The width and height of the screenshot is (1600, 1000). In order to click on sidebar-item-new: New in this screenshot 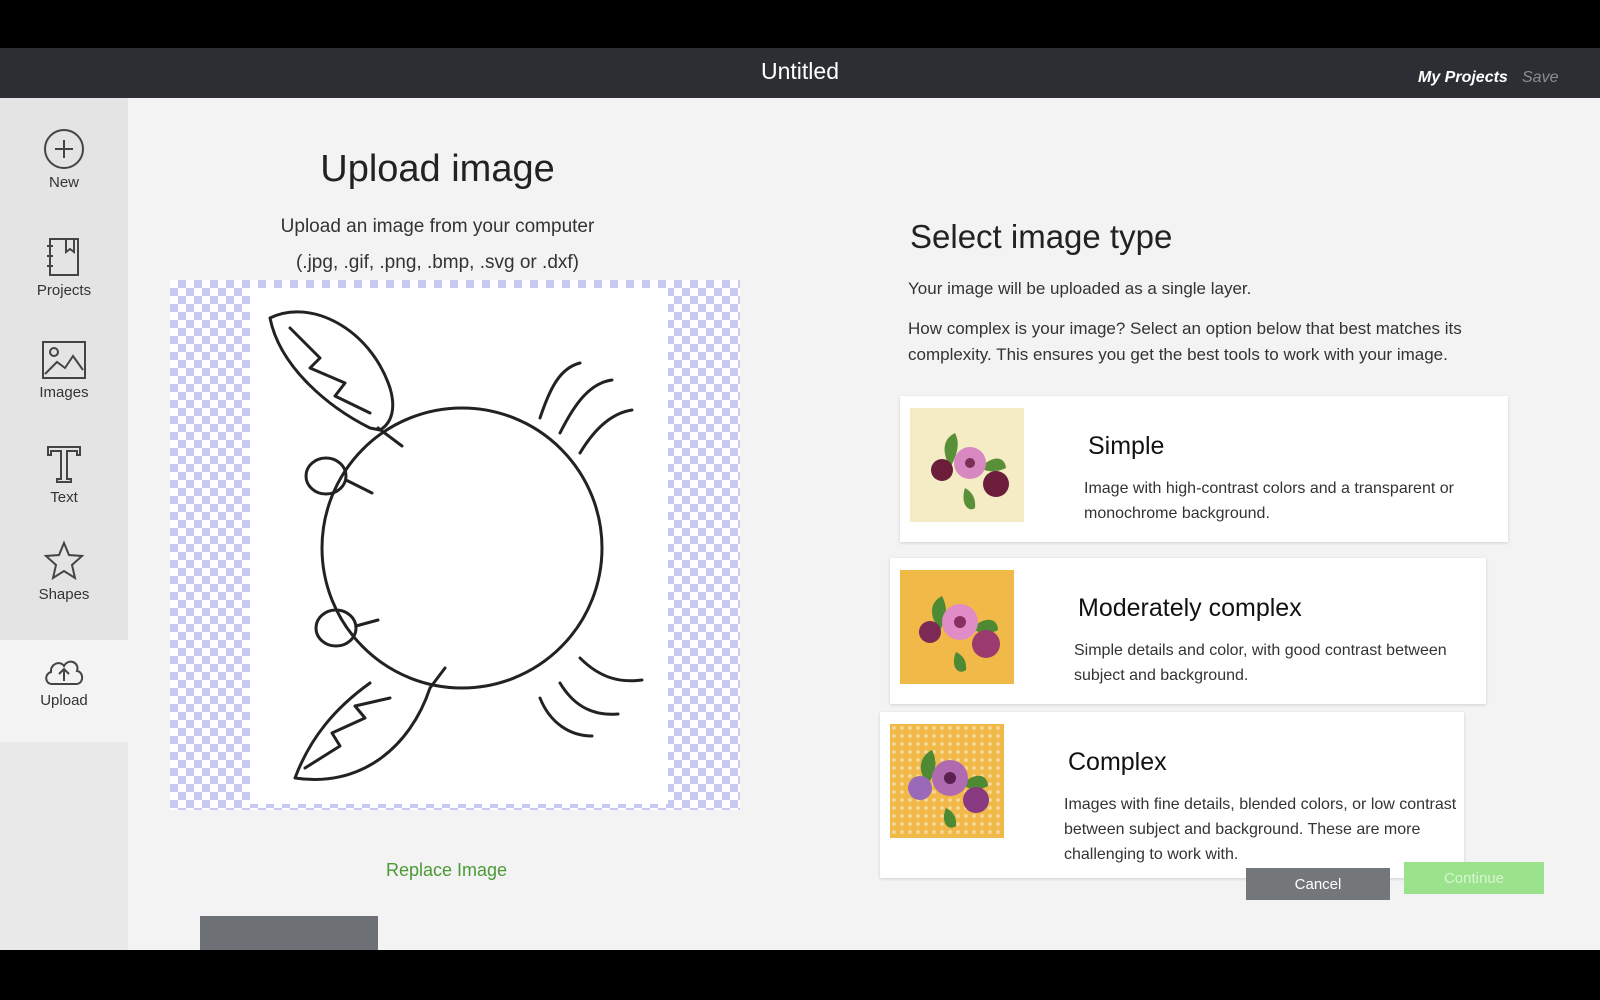, I will do `click(64, 159)`.